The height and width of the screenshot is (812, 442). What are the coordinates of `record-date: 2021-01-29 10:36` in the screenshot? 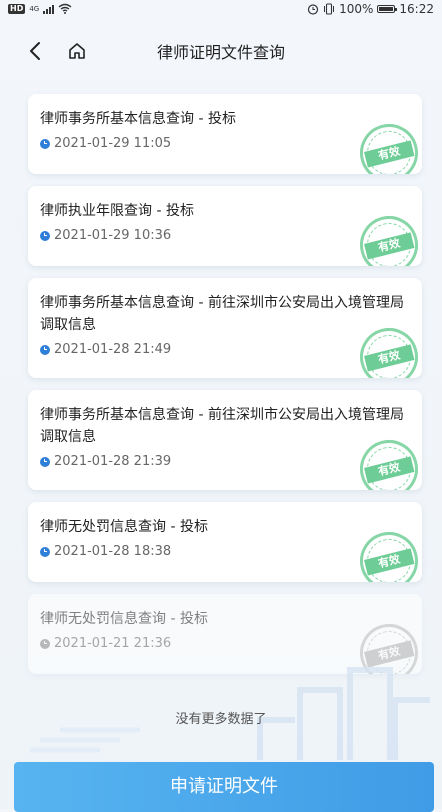 It's located at (113, 235).